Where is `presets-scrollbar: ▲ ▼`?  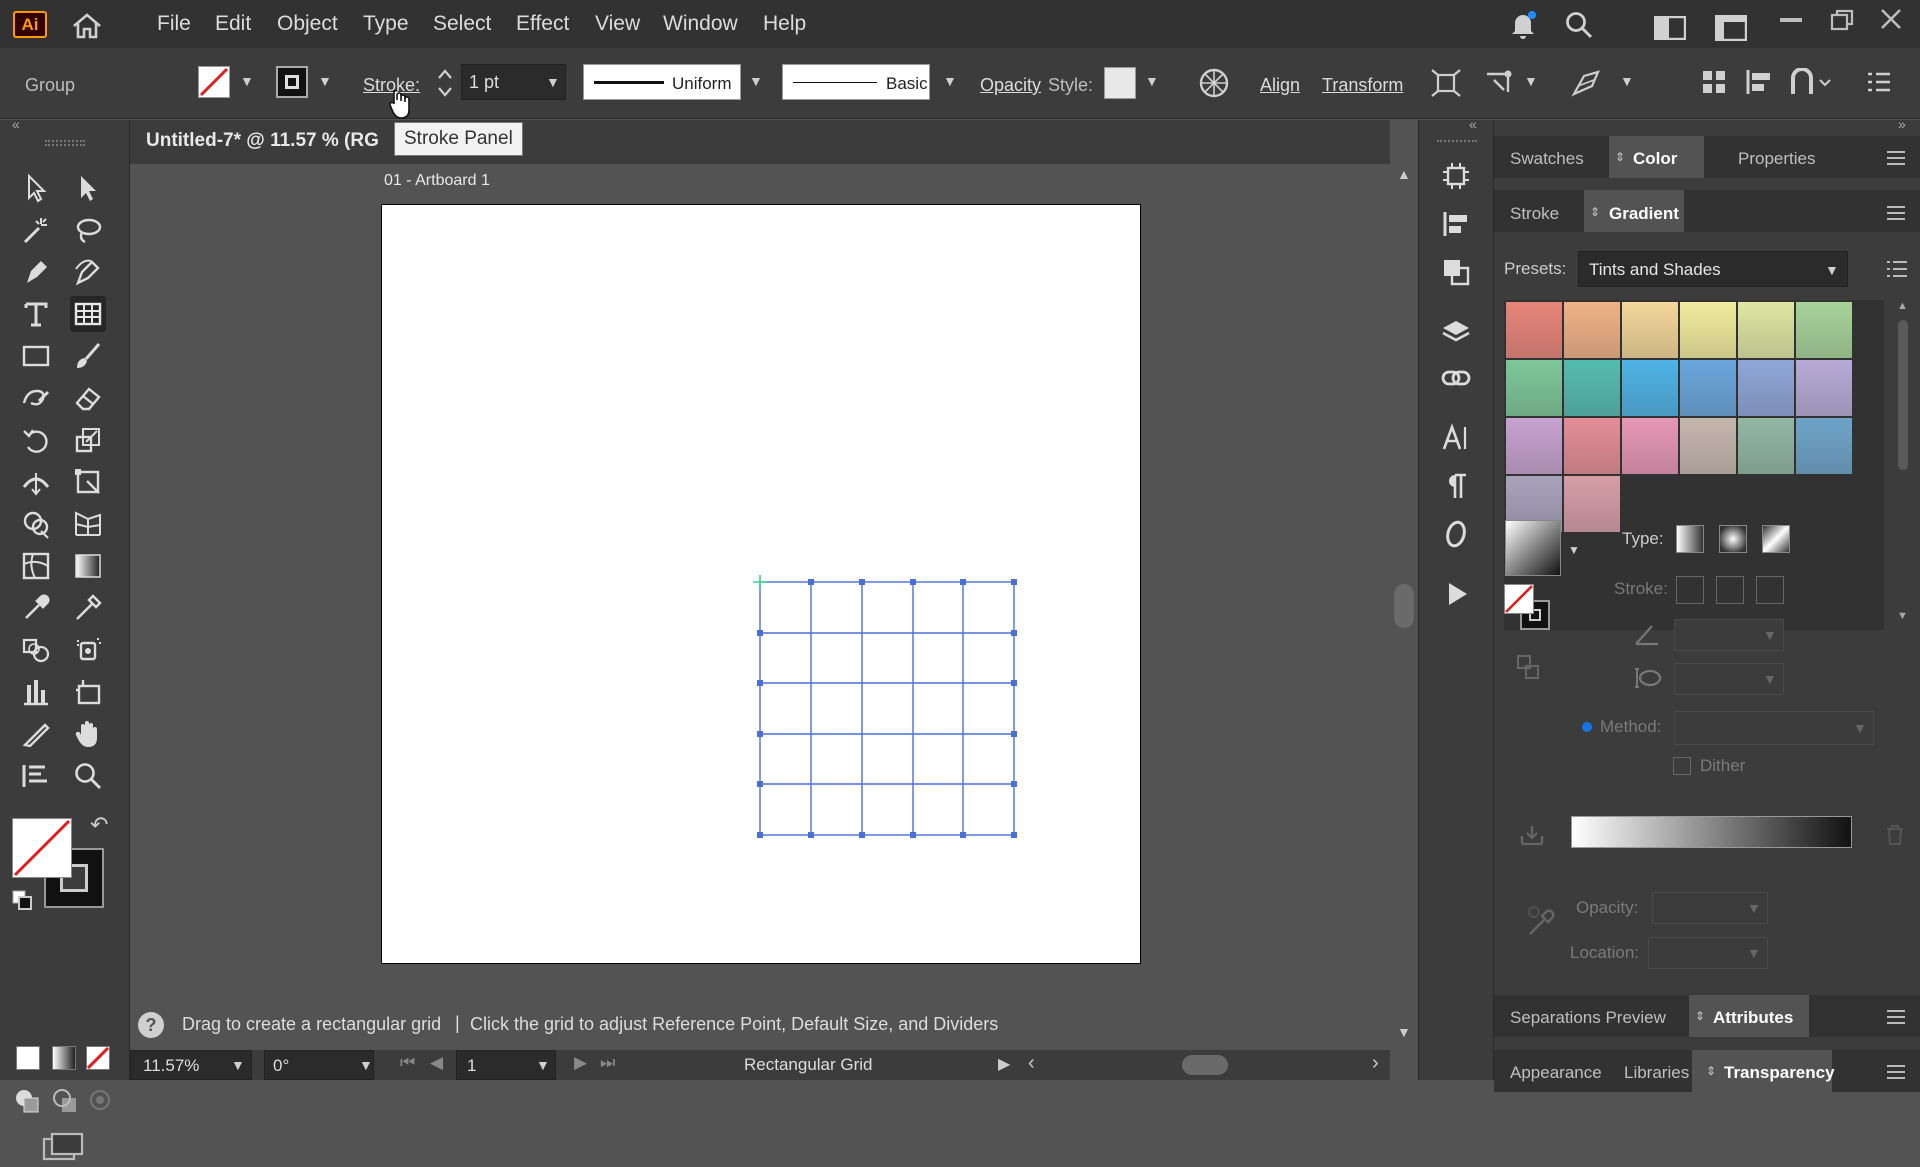
presets-scrollbar: ▲ ▼ is located at coordinates (1903, 465).